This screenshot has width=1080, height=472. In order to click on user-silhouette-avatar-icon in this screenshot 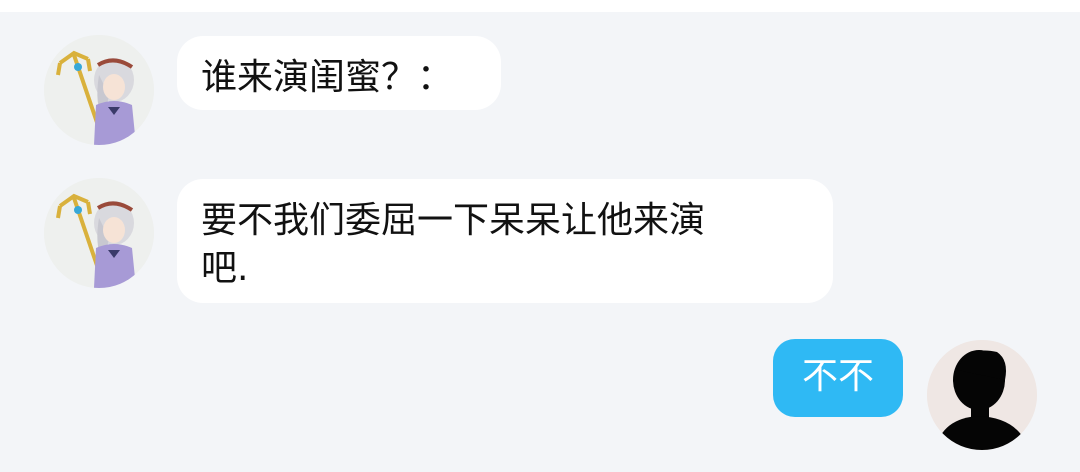, I will do `click(982, 395)`.